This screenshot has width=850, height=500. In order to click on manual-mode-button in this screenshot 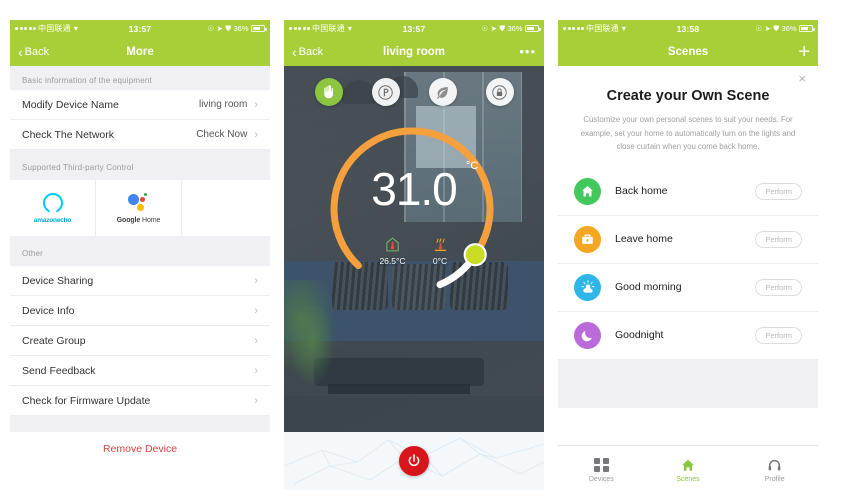, I will do `click(328, 92)`.